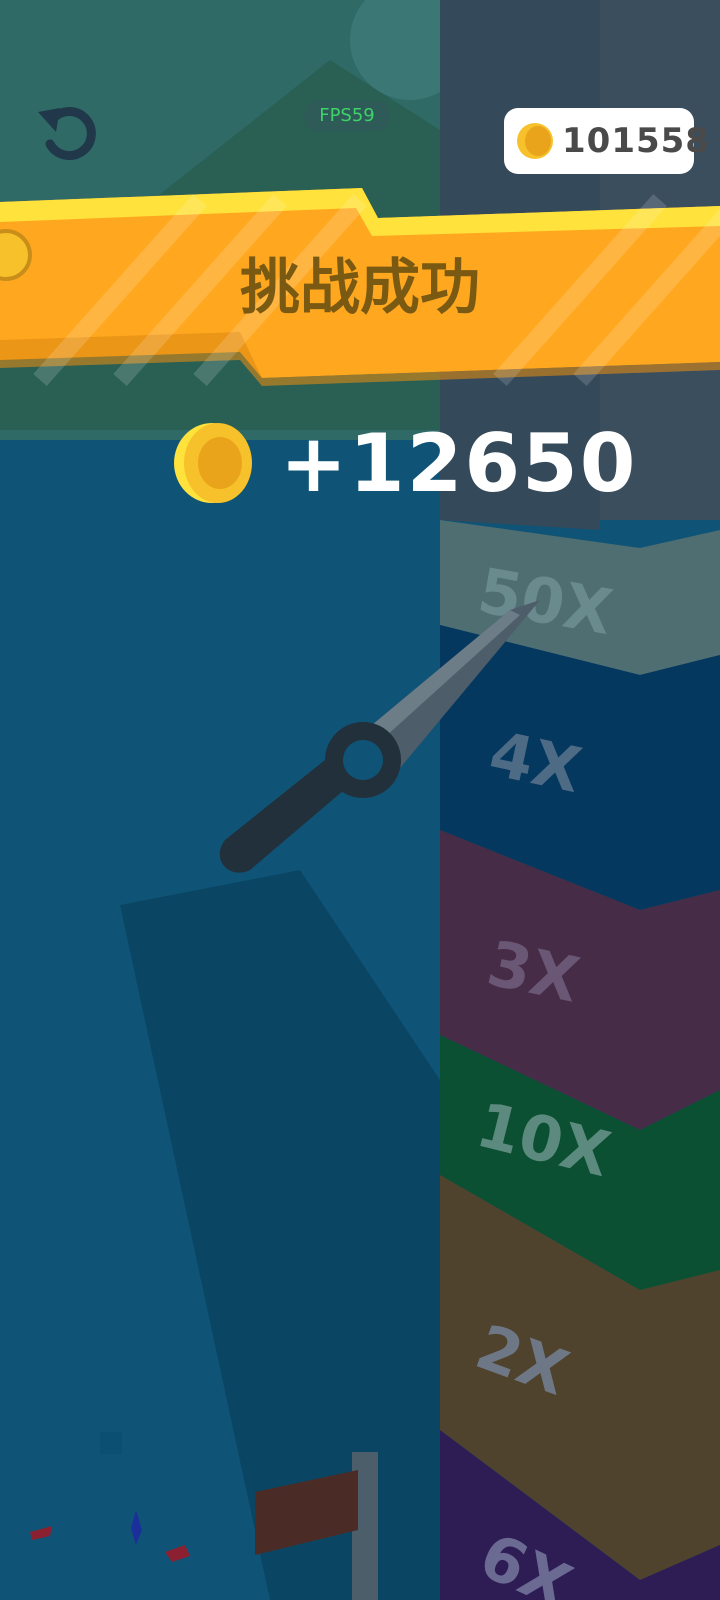  I want to click on level-badge, so click(16, 255).